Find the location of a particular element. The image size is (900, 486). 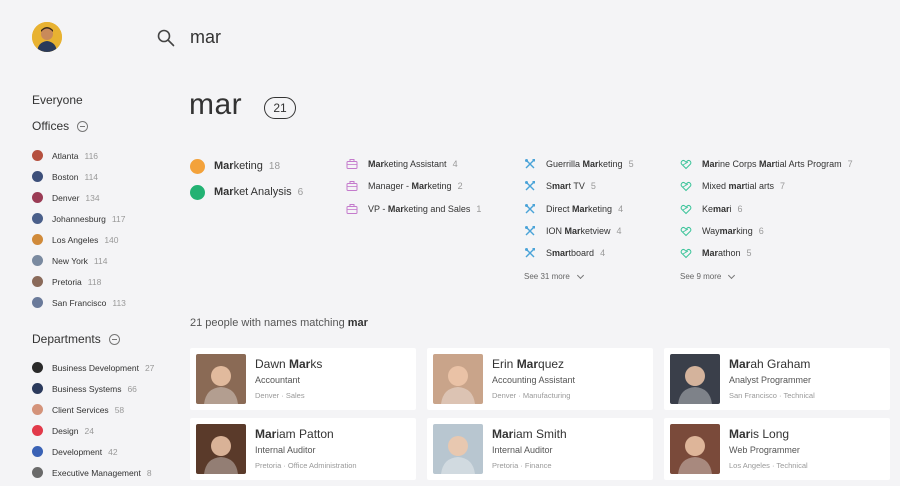

skill-result: Direct Marketing 4 is located at coordinates (579, 209).